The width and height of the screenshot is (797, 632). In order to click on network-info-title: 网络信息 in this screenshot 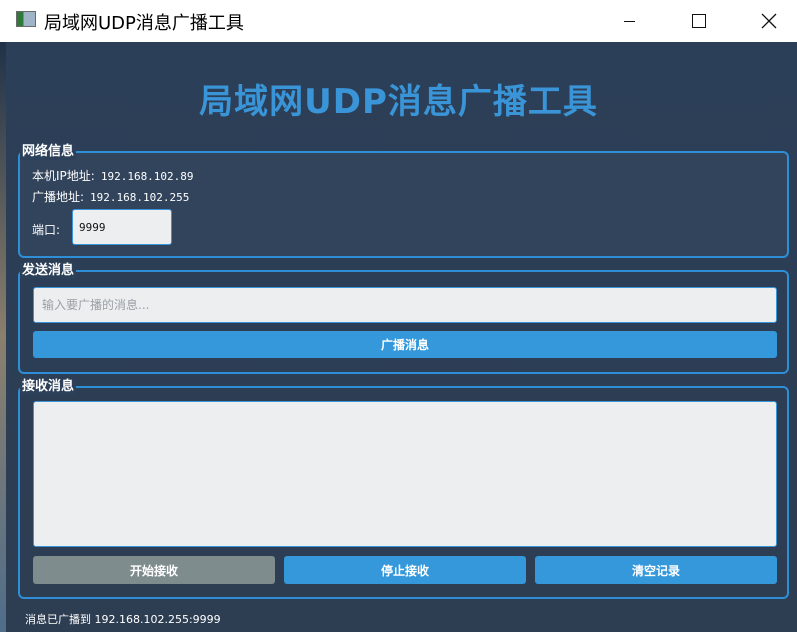, I will do `click(48, 152)`.